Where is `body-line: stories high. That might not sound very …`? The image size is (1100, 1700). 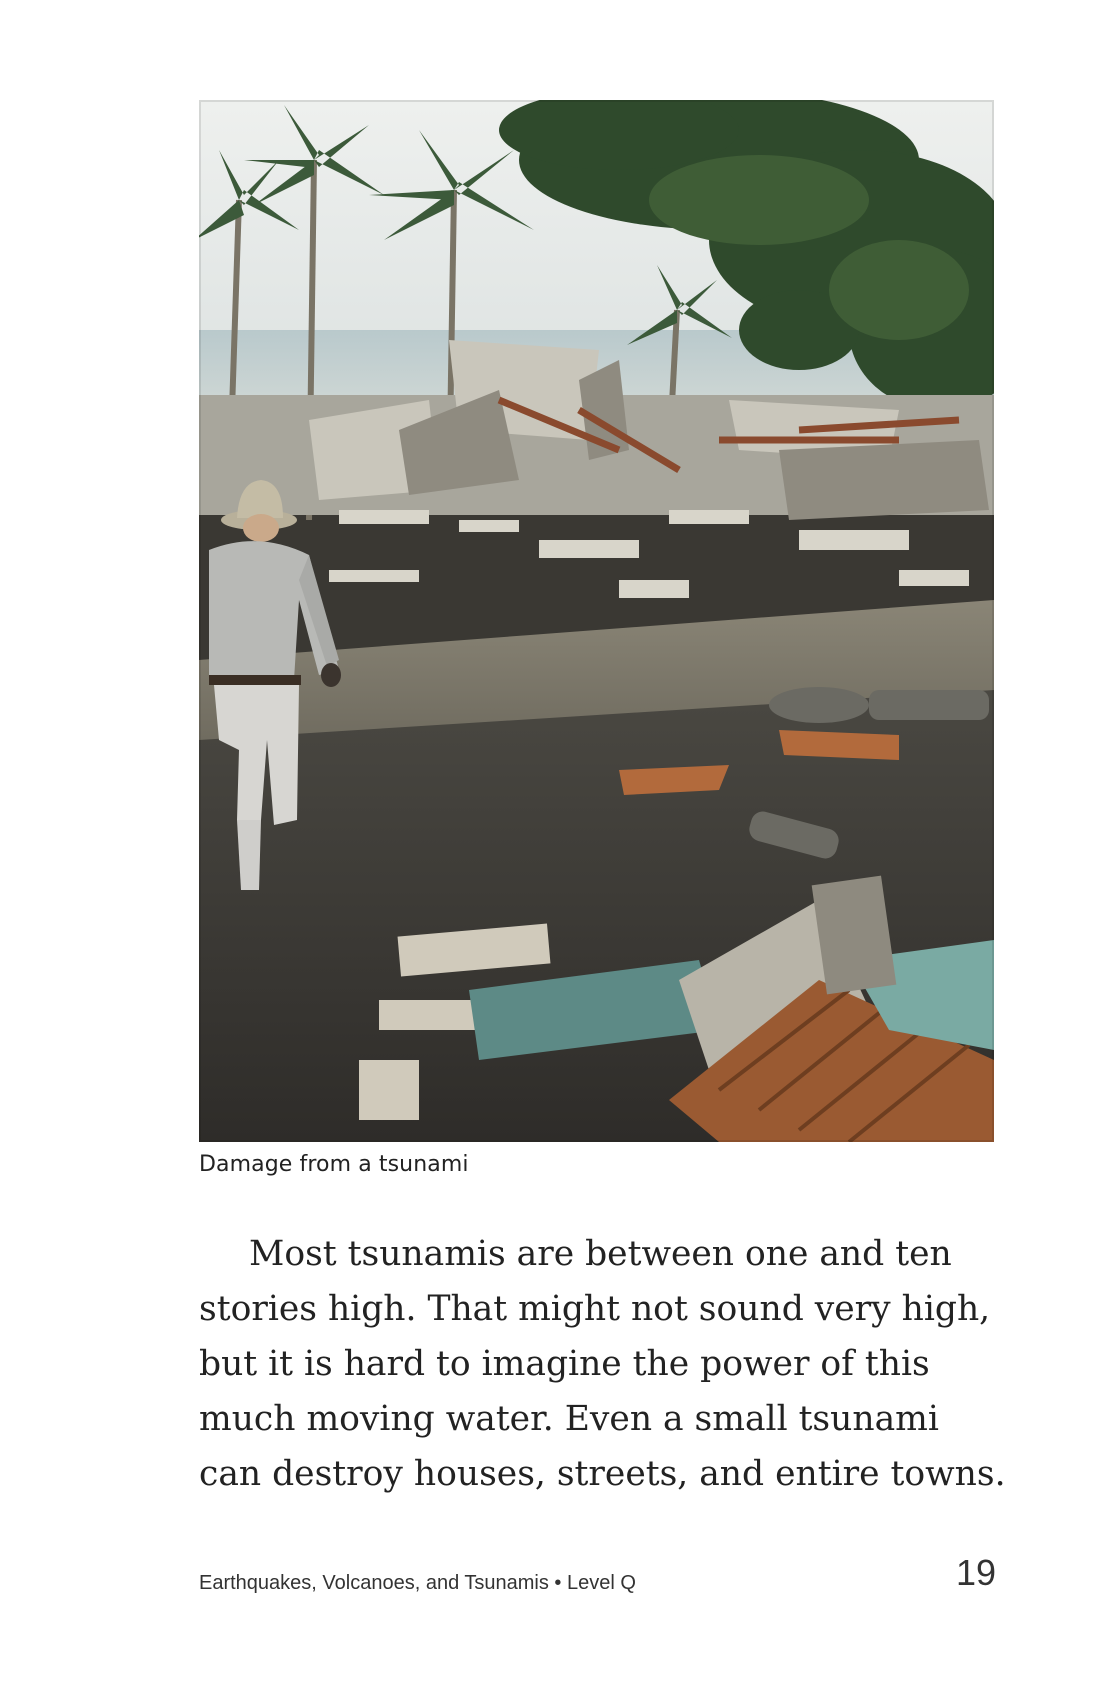 body-line: stories high. That might not sound very … is located at coordinates (595, 1309).